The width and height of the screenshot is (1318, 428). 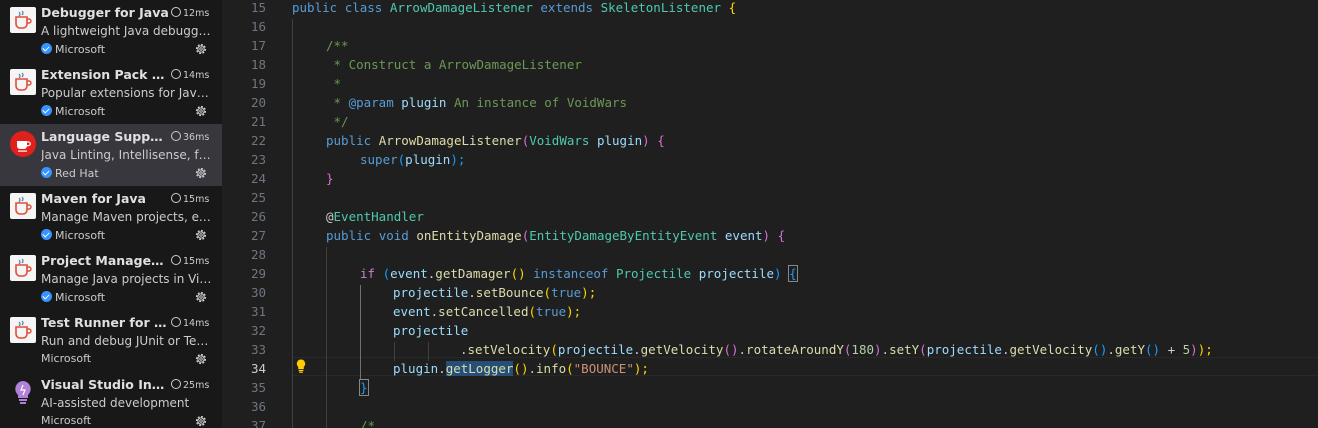 What do you see at coordinates (416, 368) in the screenshot?
I see `token: plugin` at bounding box center [416, 368].